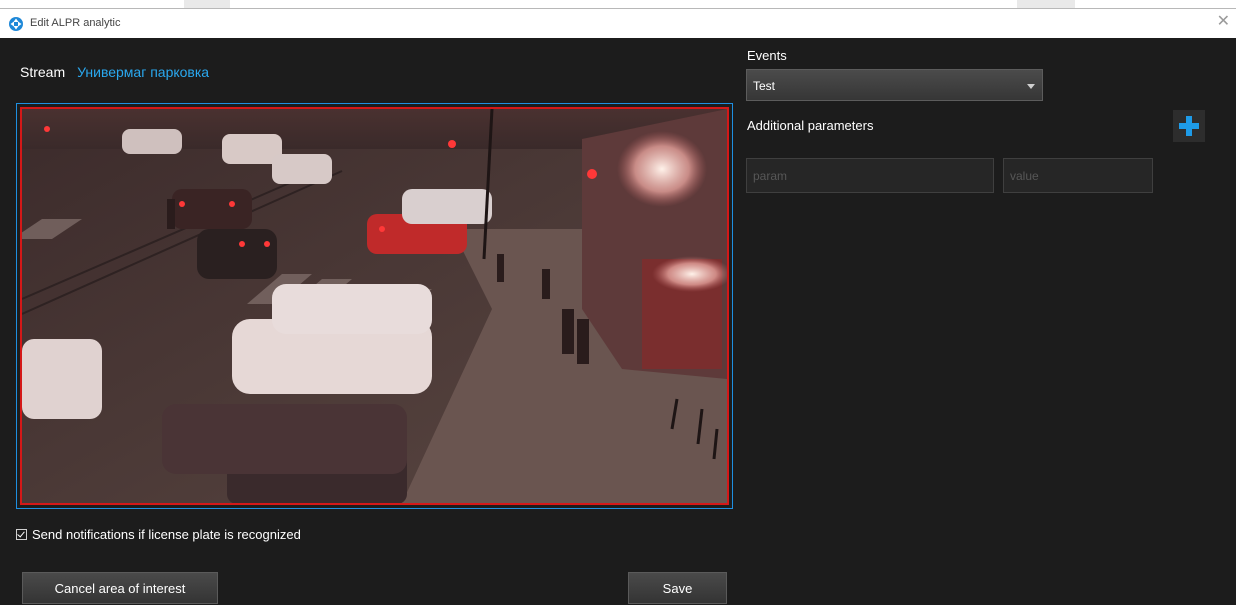 This screenshot has height=605, width=1236. What do you see at coordinates (143, 72) in the screenshot?
I see `stream-name-link: Универмаг парковка` at bounding box center [143, 72].